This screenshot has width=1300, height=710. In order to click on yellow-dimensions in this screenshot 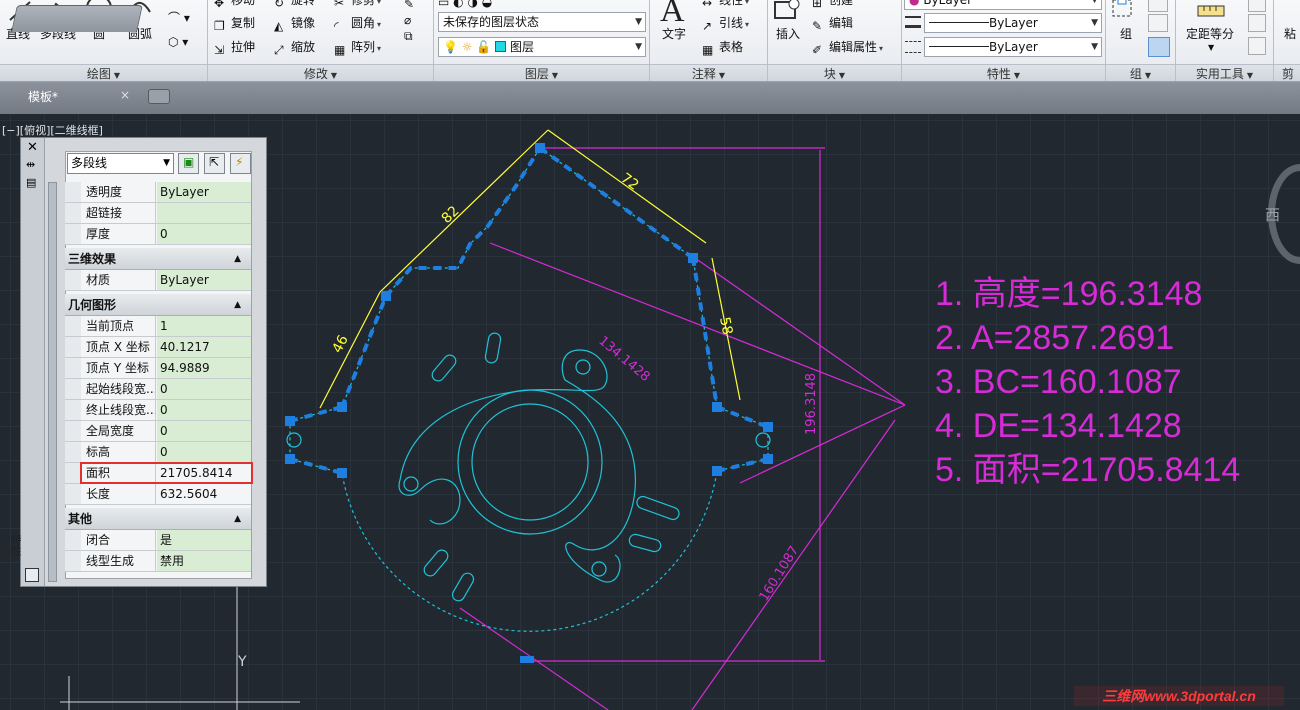, I will do `click(530, 269)`.